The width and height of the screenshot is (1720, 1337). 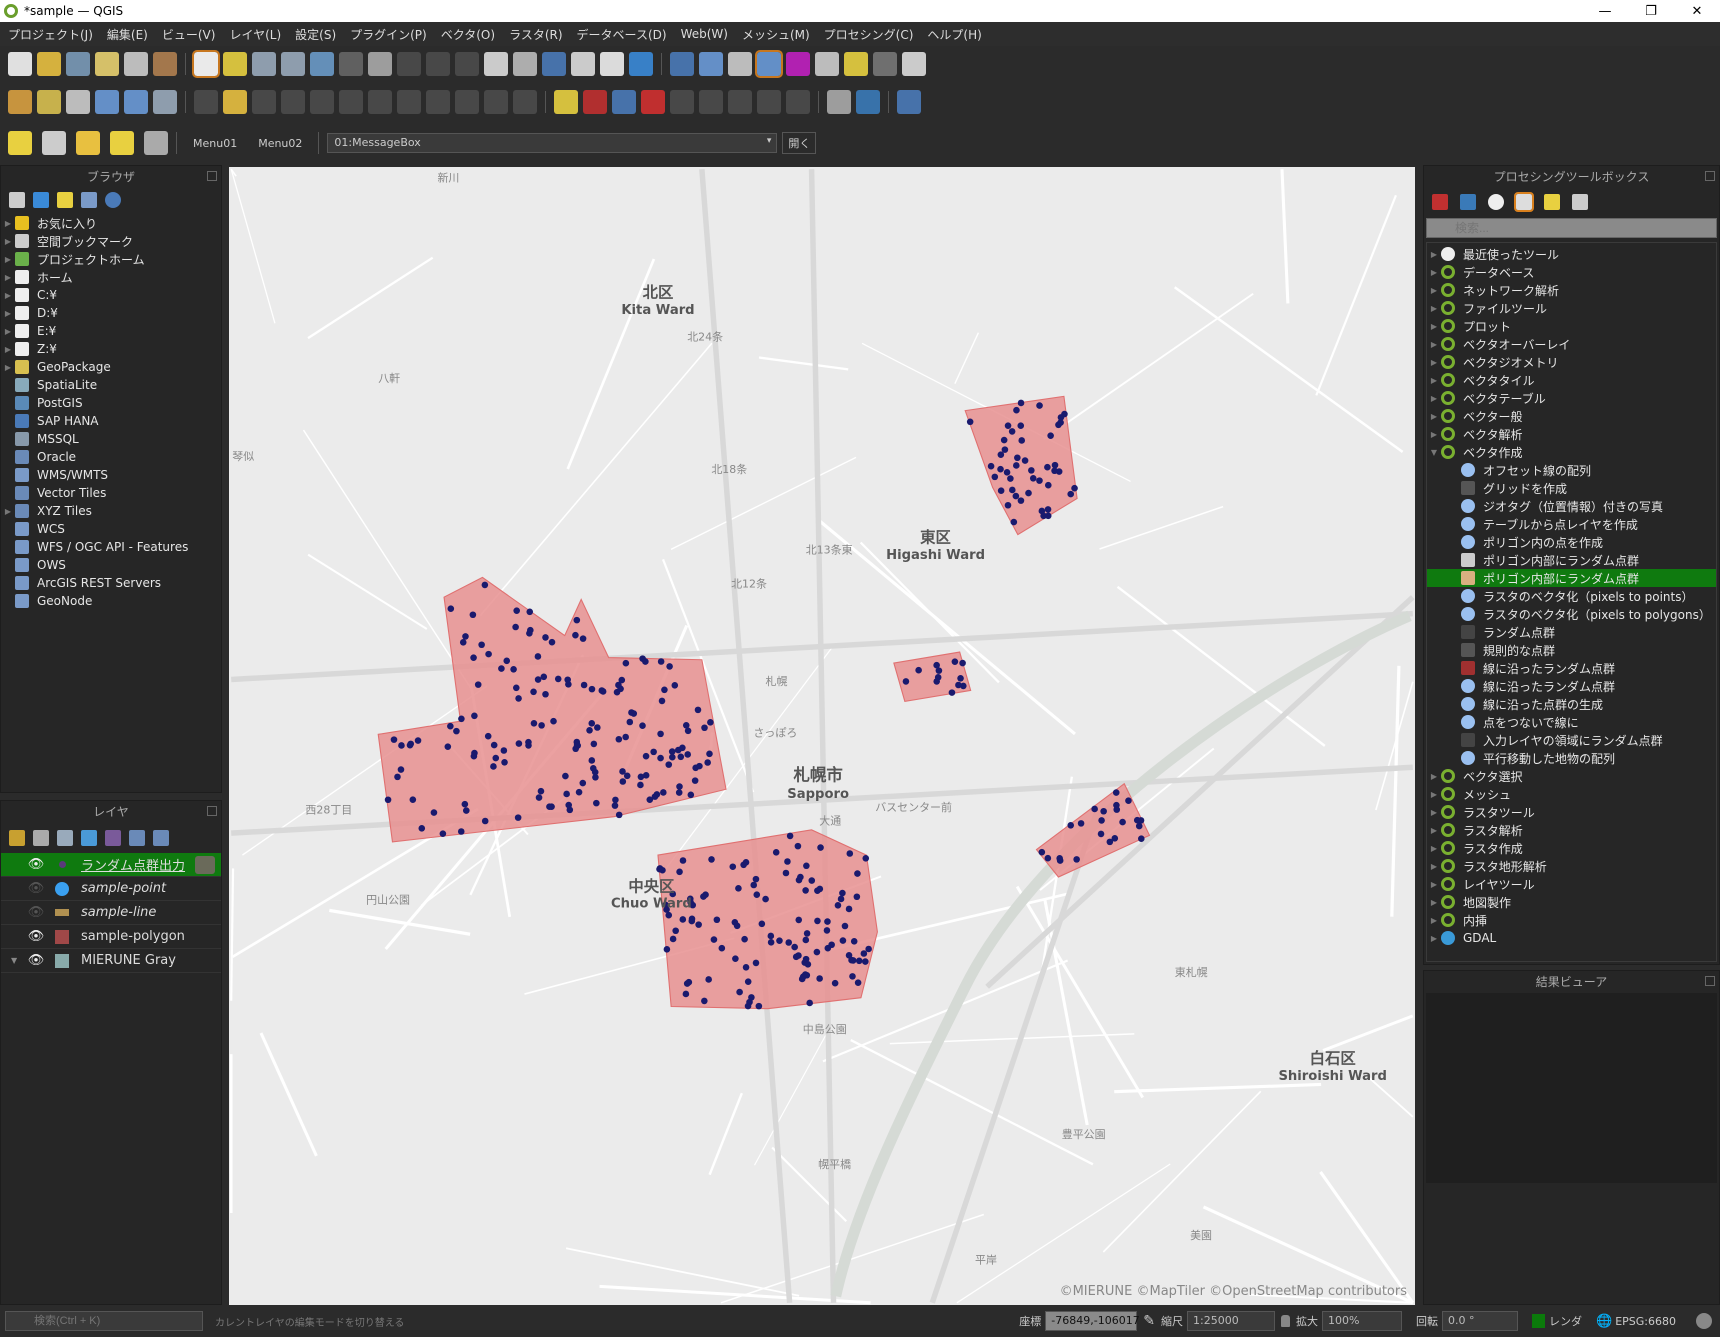 What do you see at coordinates (165, 64) in the screenshot?
I see `style-manager-icon` at bounding box center [165, 64].